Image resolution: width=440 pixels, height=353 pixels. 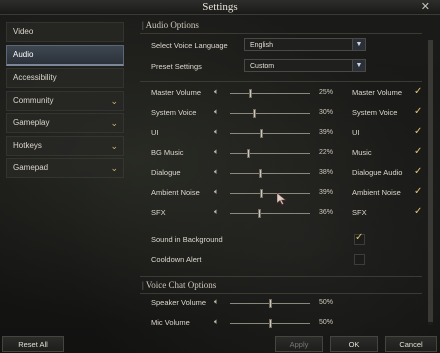 I want to click on slider-label: Dialogue, so click(x=166, y=172).